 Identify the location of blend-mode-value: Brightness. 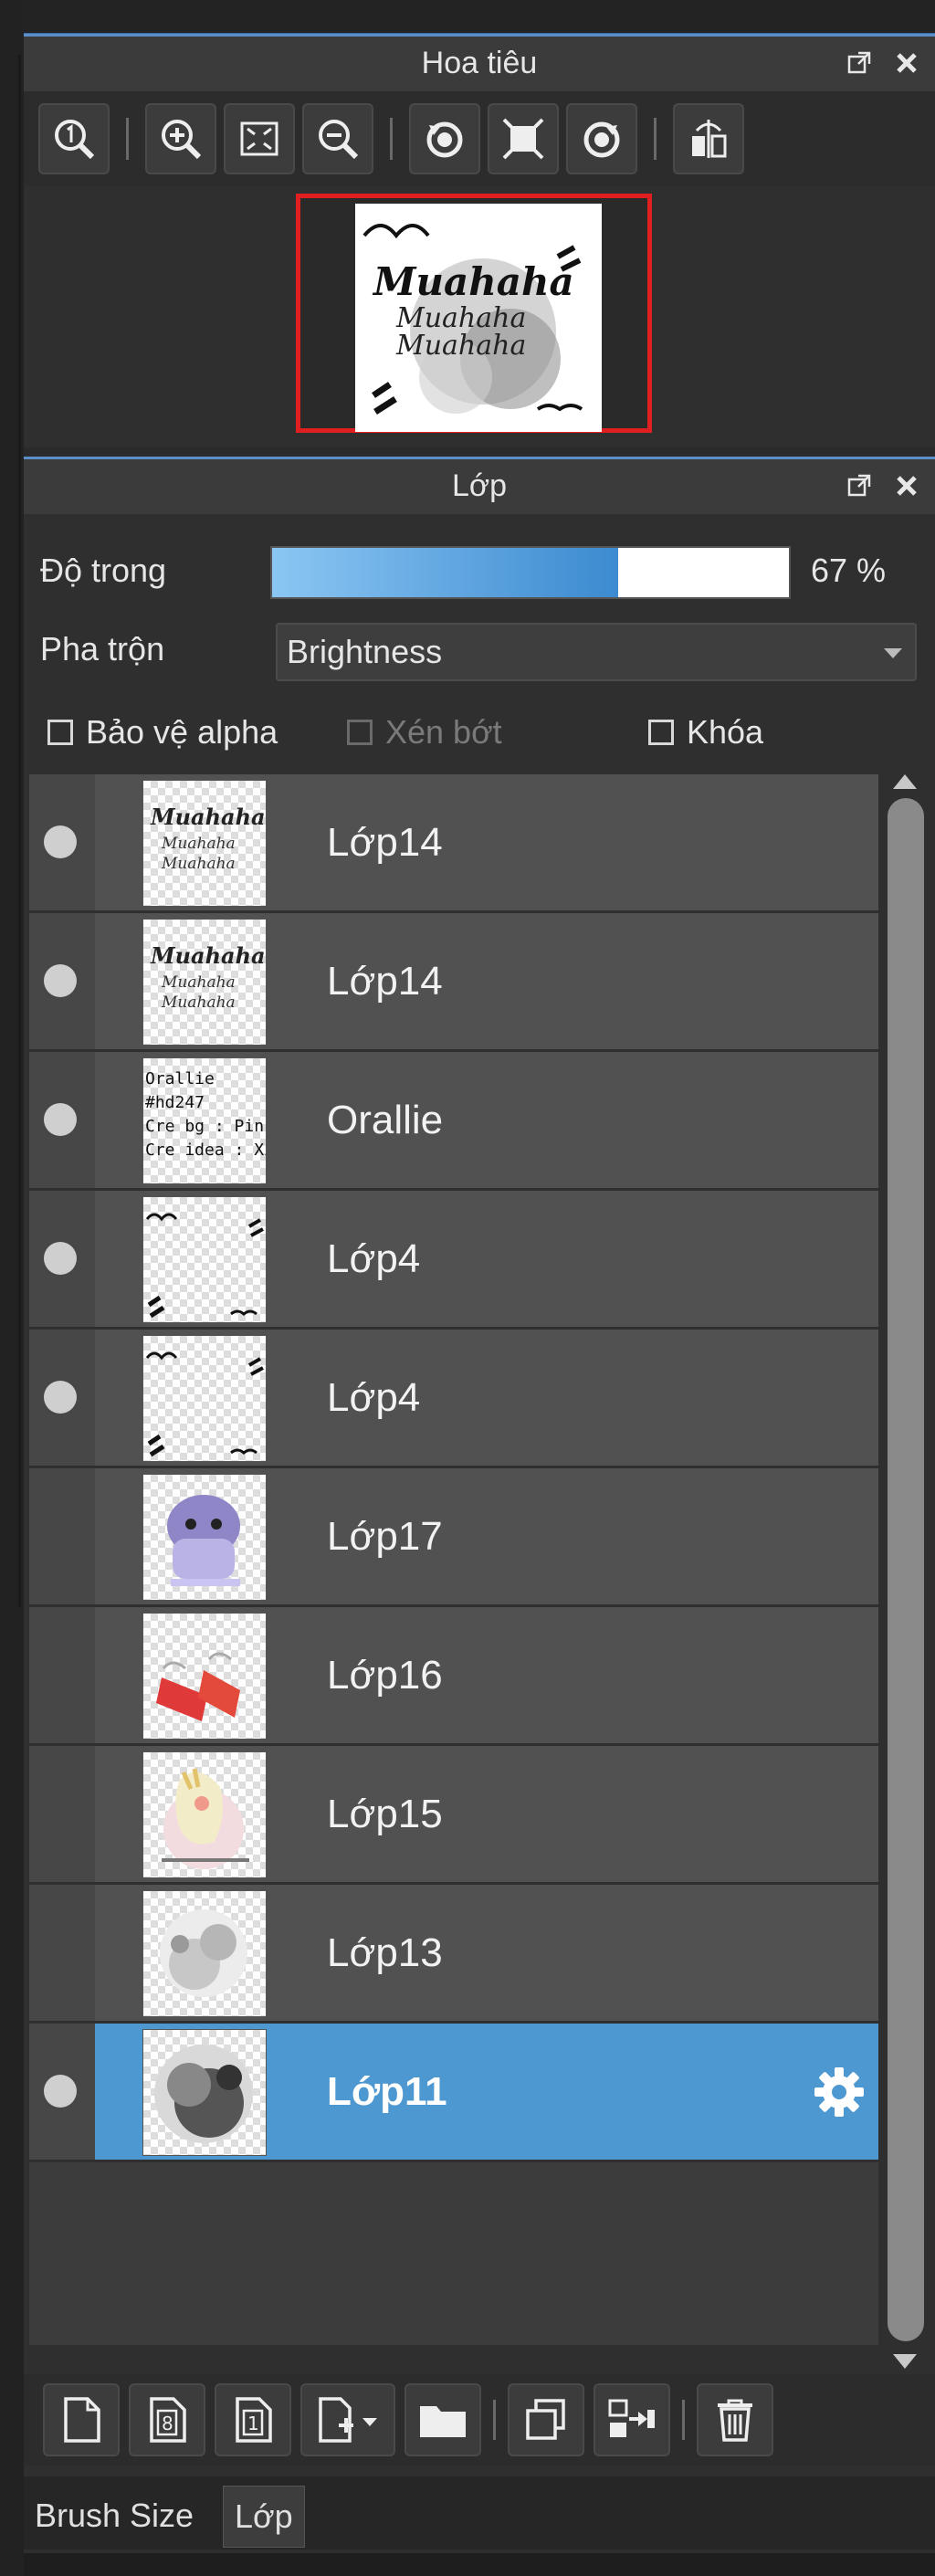
(365, 651).